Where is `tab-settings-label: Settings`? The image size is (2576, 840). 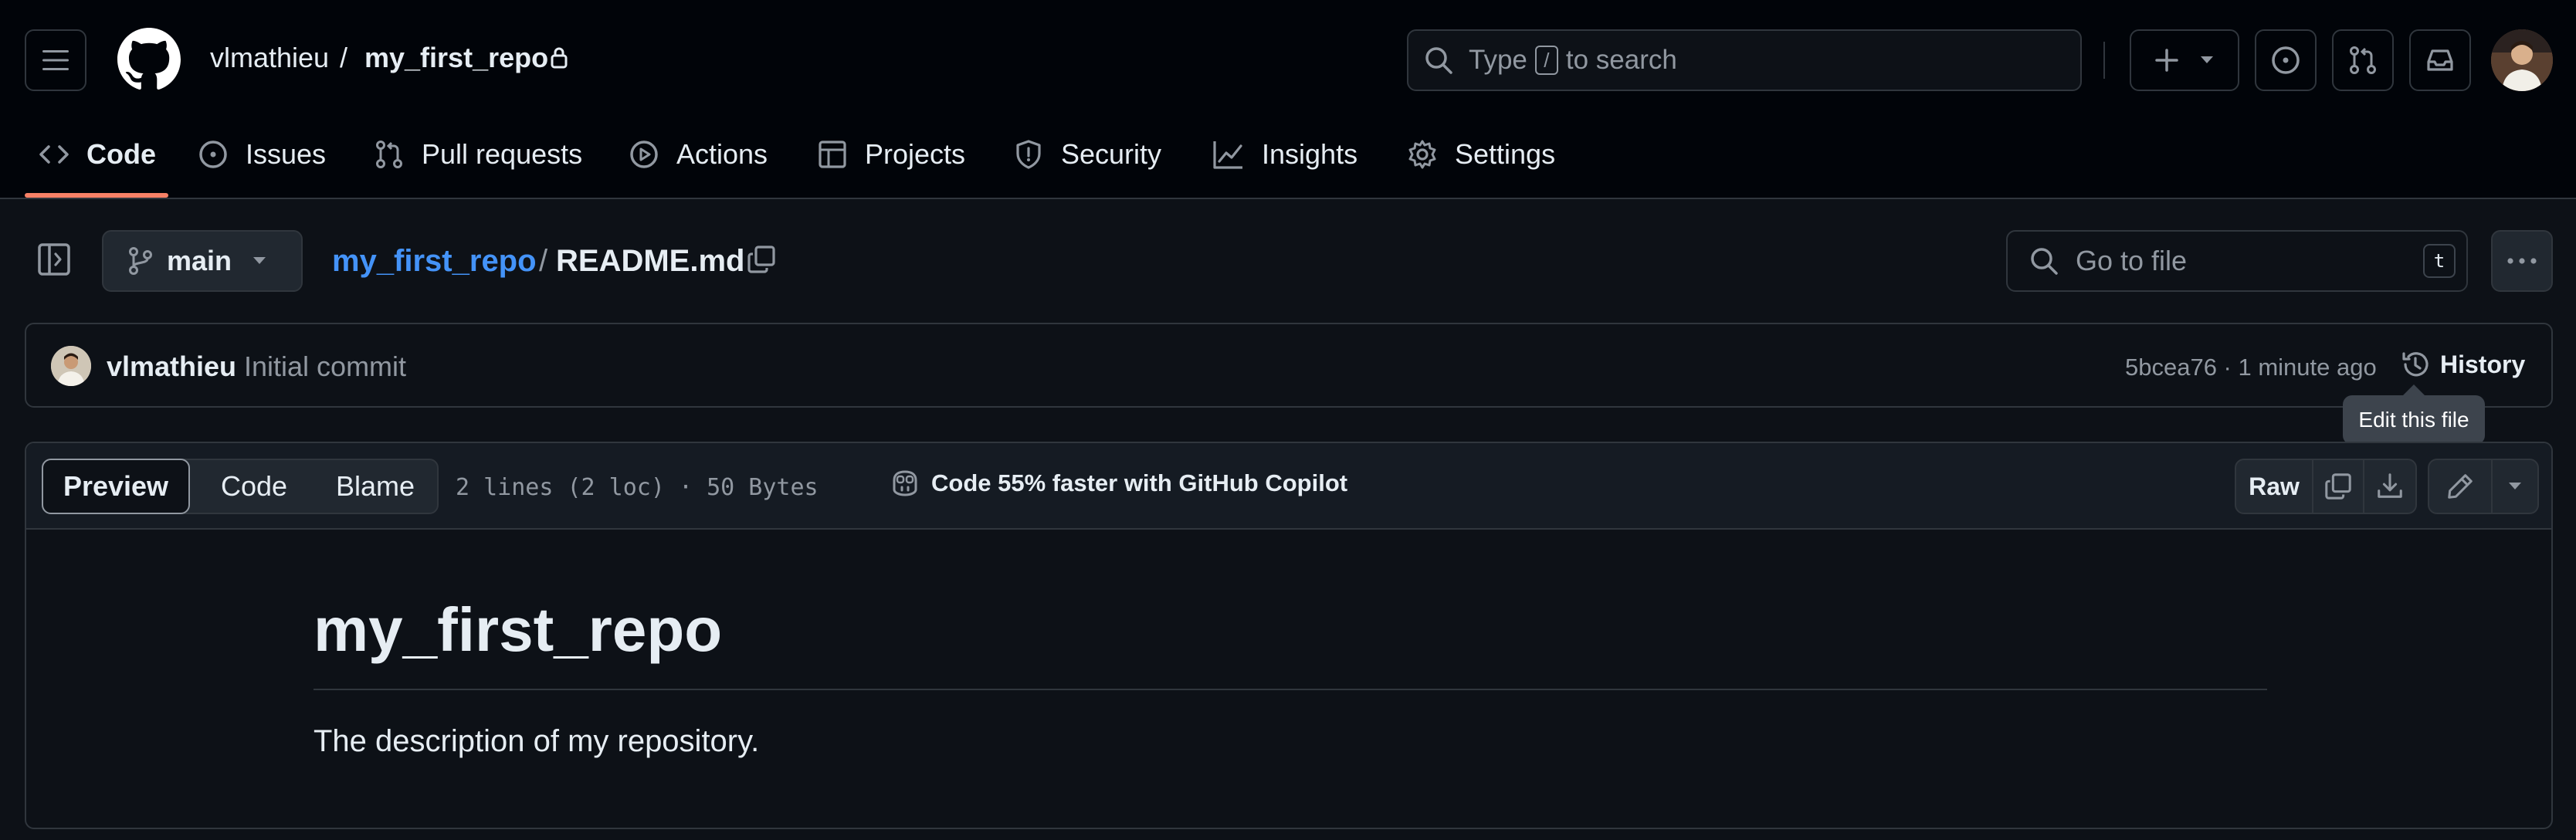
tab-settings-label: Settings is located at coordinates (1505, 154).